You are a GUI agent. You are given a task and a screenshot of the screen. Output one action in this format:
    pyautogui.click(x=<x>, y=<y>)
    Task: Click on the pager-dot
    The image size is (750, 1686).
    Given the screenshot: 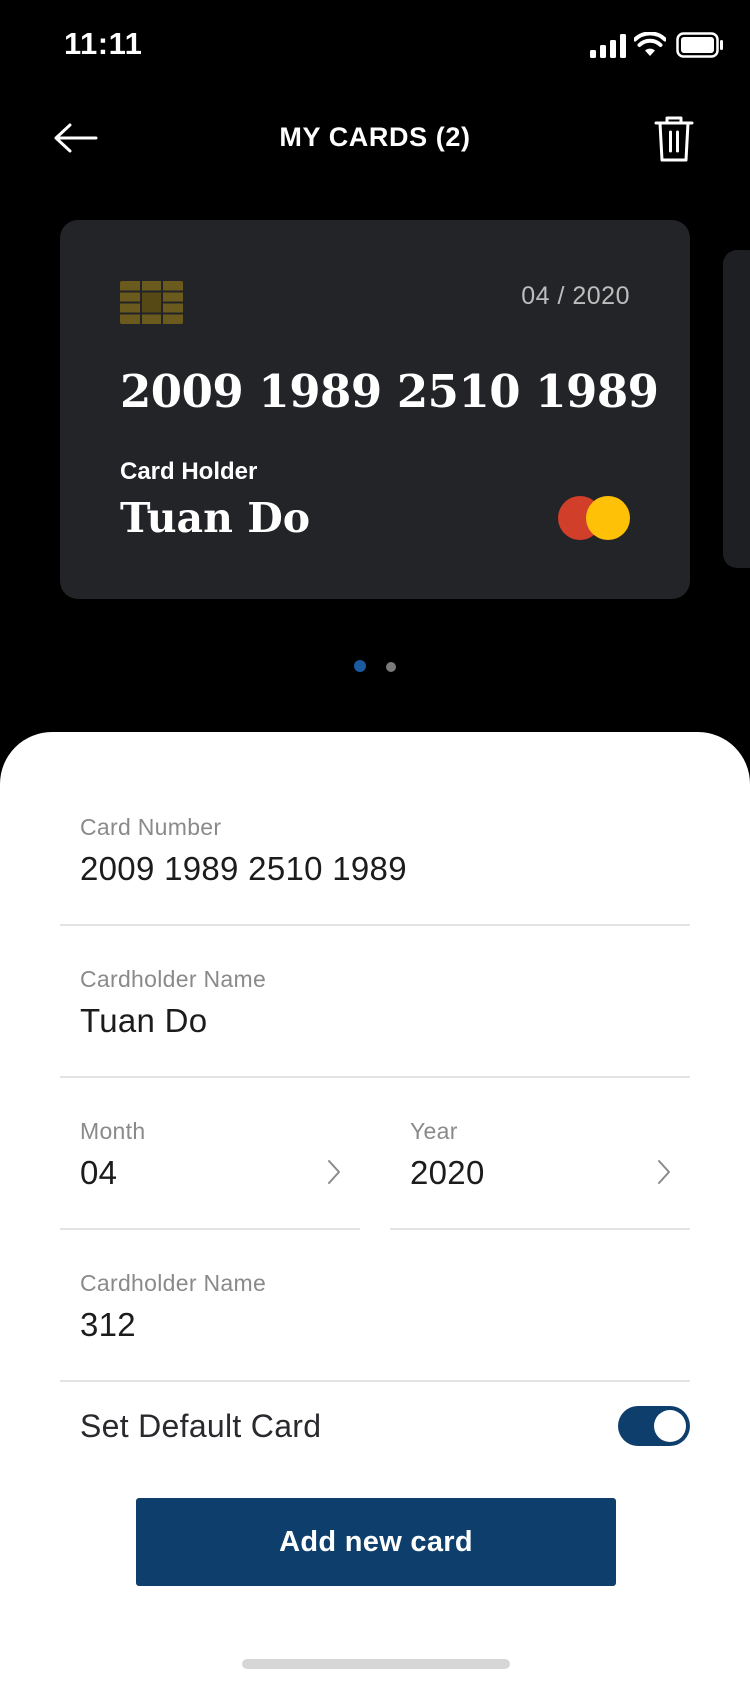 What is the action you would take?
    pyautogui.click(x=391, y=667)
    